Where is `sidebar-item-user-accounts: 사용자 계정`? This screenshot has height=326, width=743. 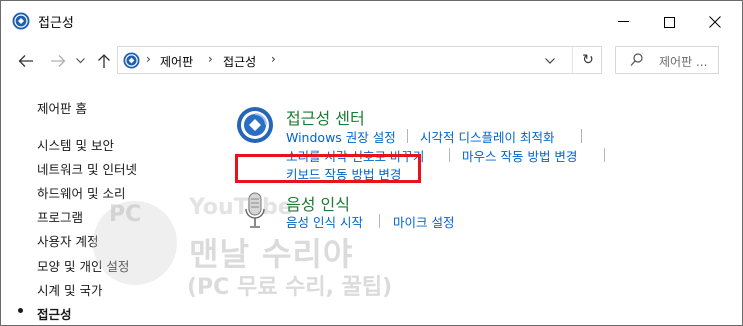 sidebar-item-user-accounts: 사용자 계정 is located at coordinates (67, 240).